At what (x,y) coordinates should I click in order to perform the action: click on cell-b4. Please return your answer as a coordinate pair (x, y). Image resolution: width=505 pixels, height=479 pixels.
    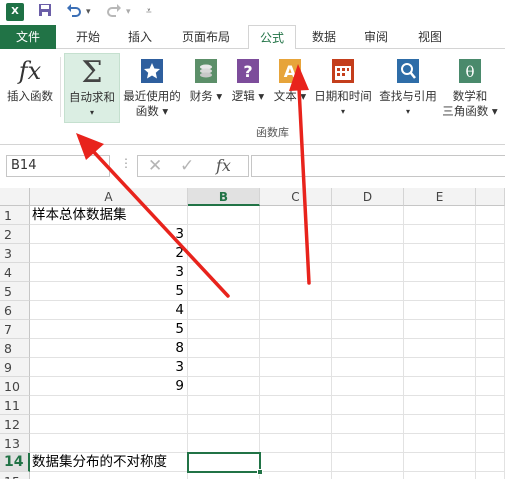
    Looking at the image, I should click on (224, 272).